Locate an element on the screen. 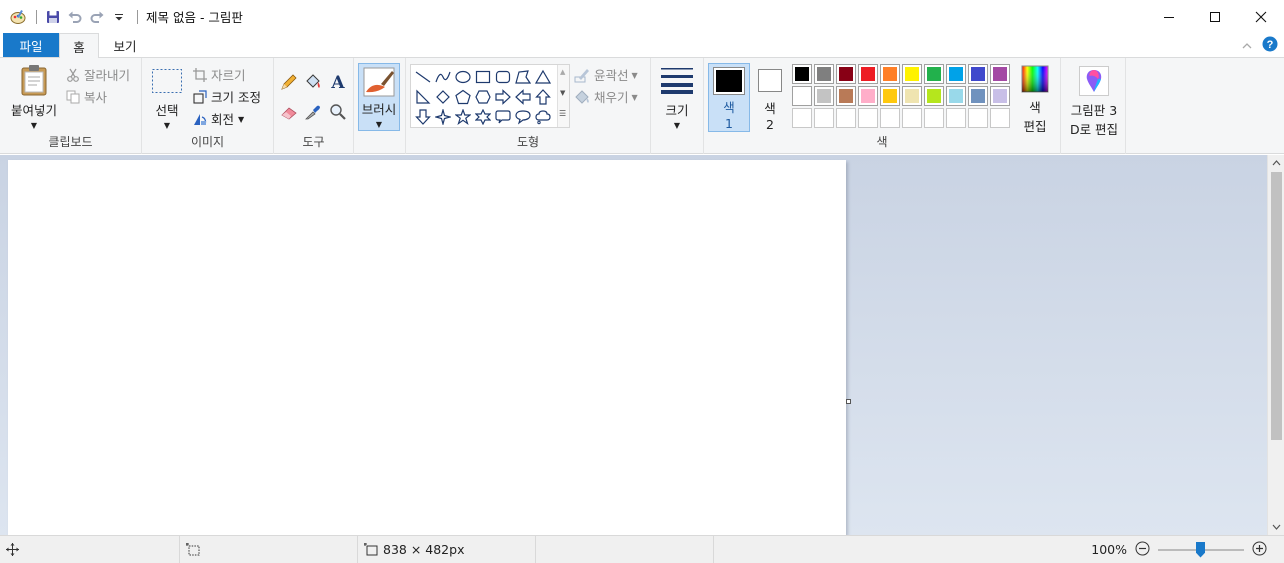 This screenshot has width=1284, height=563. rectangle-shape-icon is located at coordinates (483, 77).